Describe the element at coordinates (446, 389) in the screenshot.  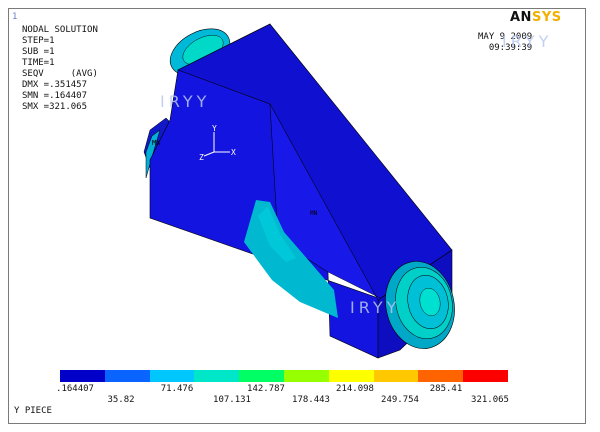
I see `legend-label: 285.41` at that location.